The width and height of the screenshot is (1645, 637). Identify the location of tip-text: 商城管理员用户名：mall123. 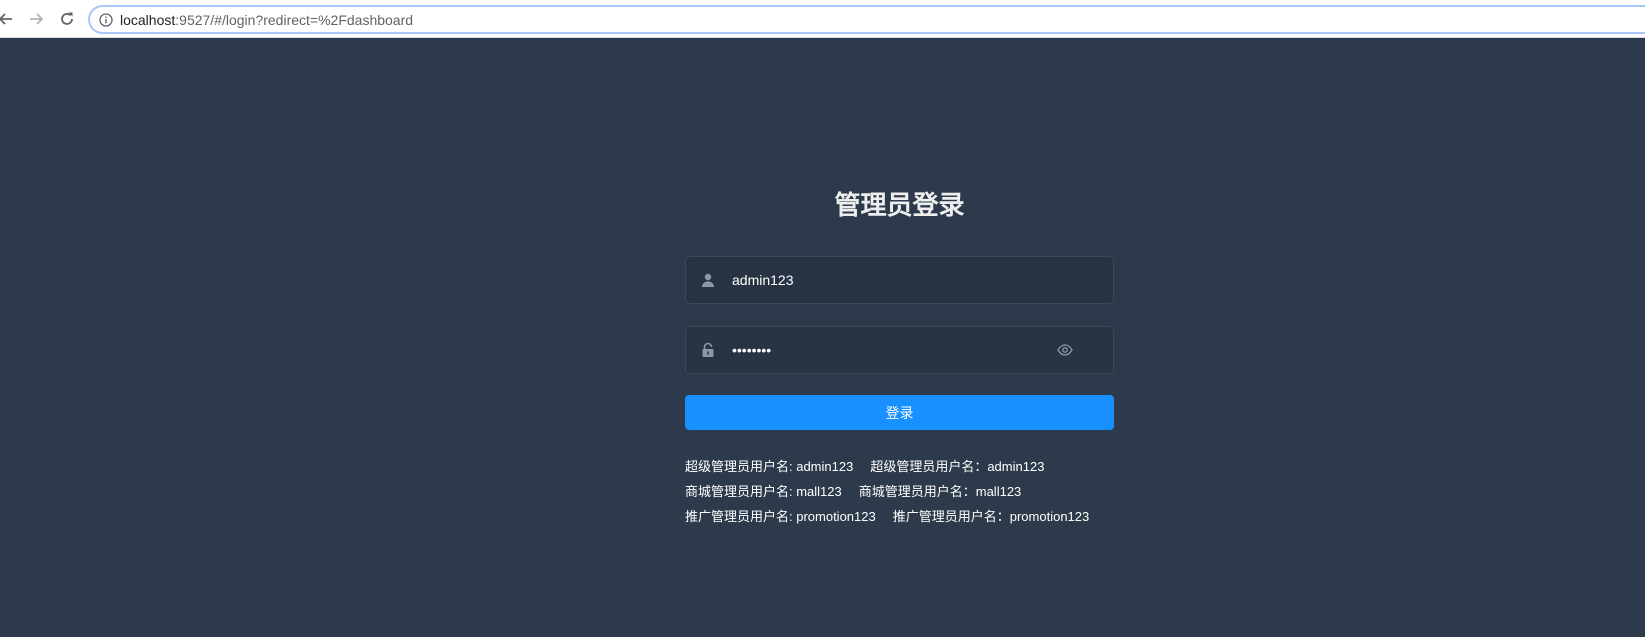
(940, 491).